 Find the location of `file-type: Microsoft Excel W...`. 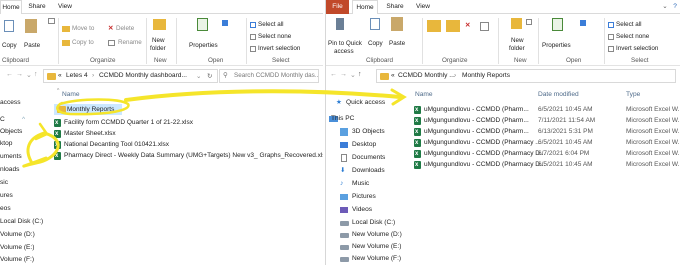

file-type: Microsoft Excel W... is located at coordinates (653, 109).